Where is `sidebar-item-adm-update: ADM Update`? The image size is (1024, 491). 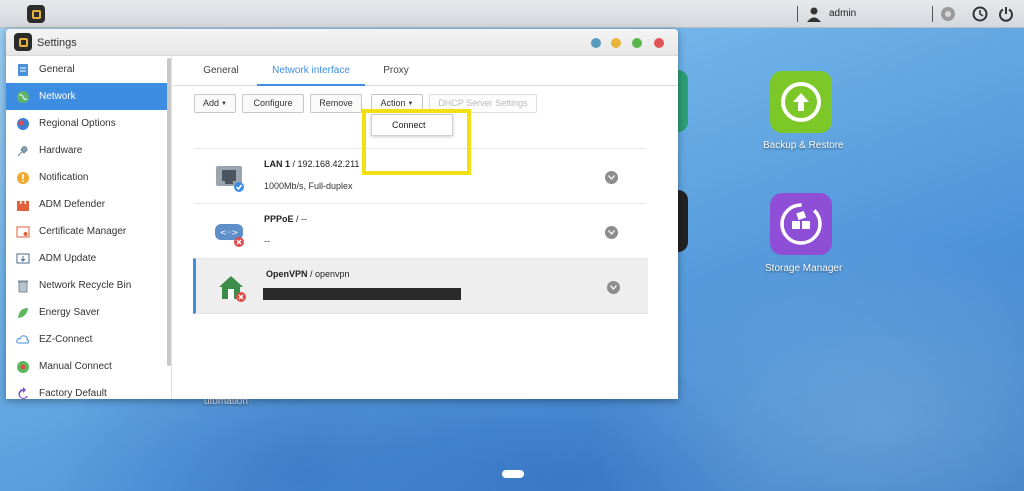 sidebar-item-adm-update: ADM Update is located at coordinates (88, 258).